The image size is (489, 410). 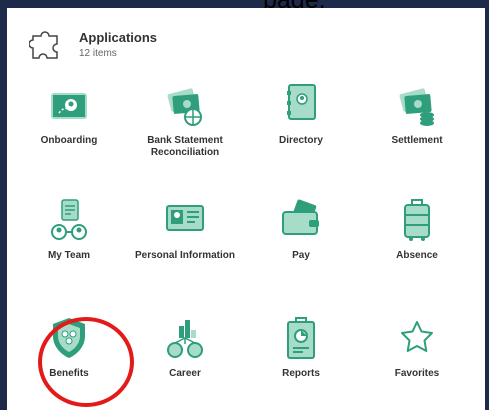 I want to click on absence-icon, so click(x=417, y=220).